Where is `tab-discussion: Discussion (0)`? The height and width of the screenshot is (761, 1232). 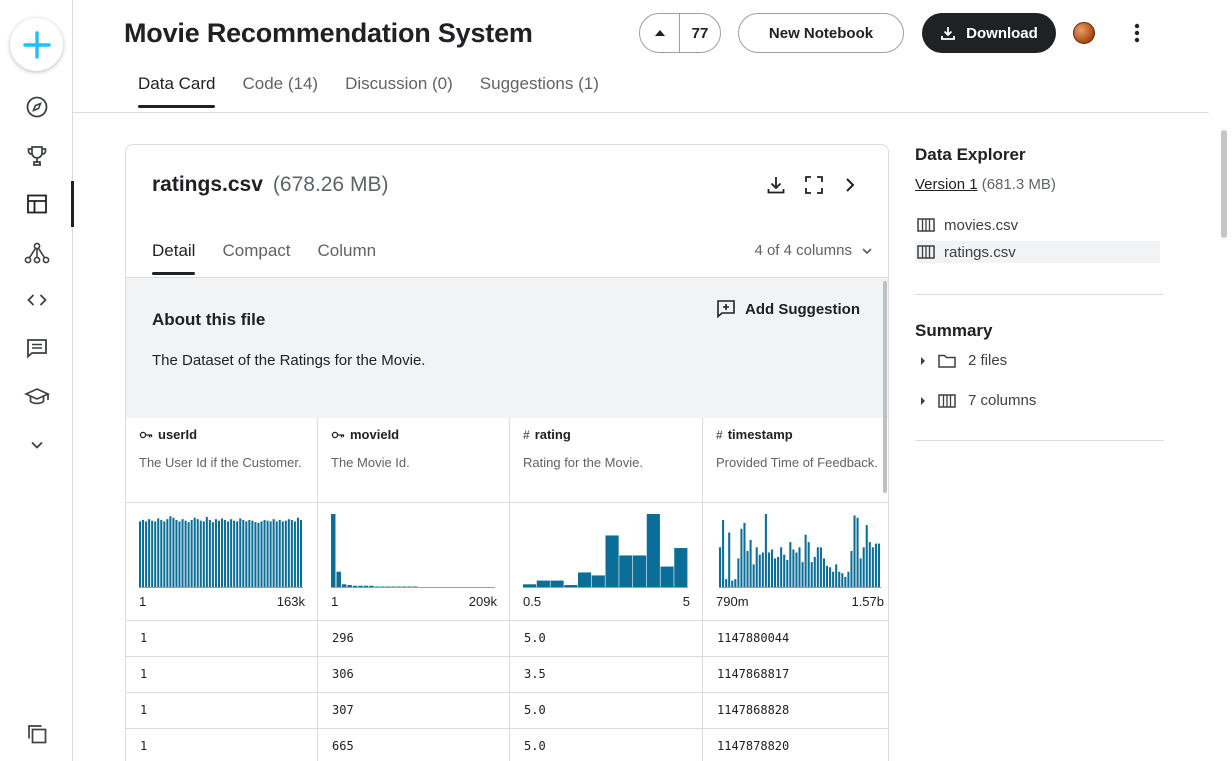
tab-discussion: Discussion (0) is located at coordinates (399, 91).